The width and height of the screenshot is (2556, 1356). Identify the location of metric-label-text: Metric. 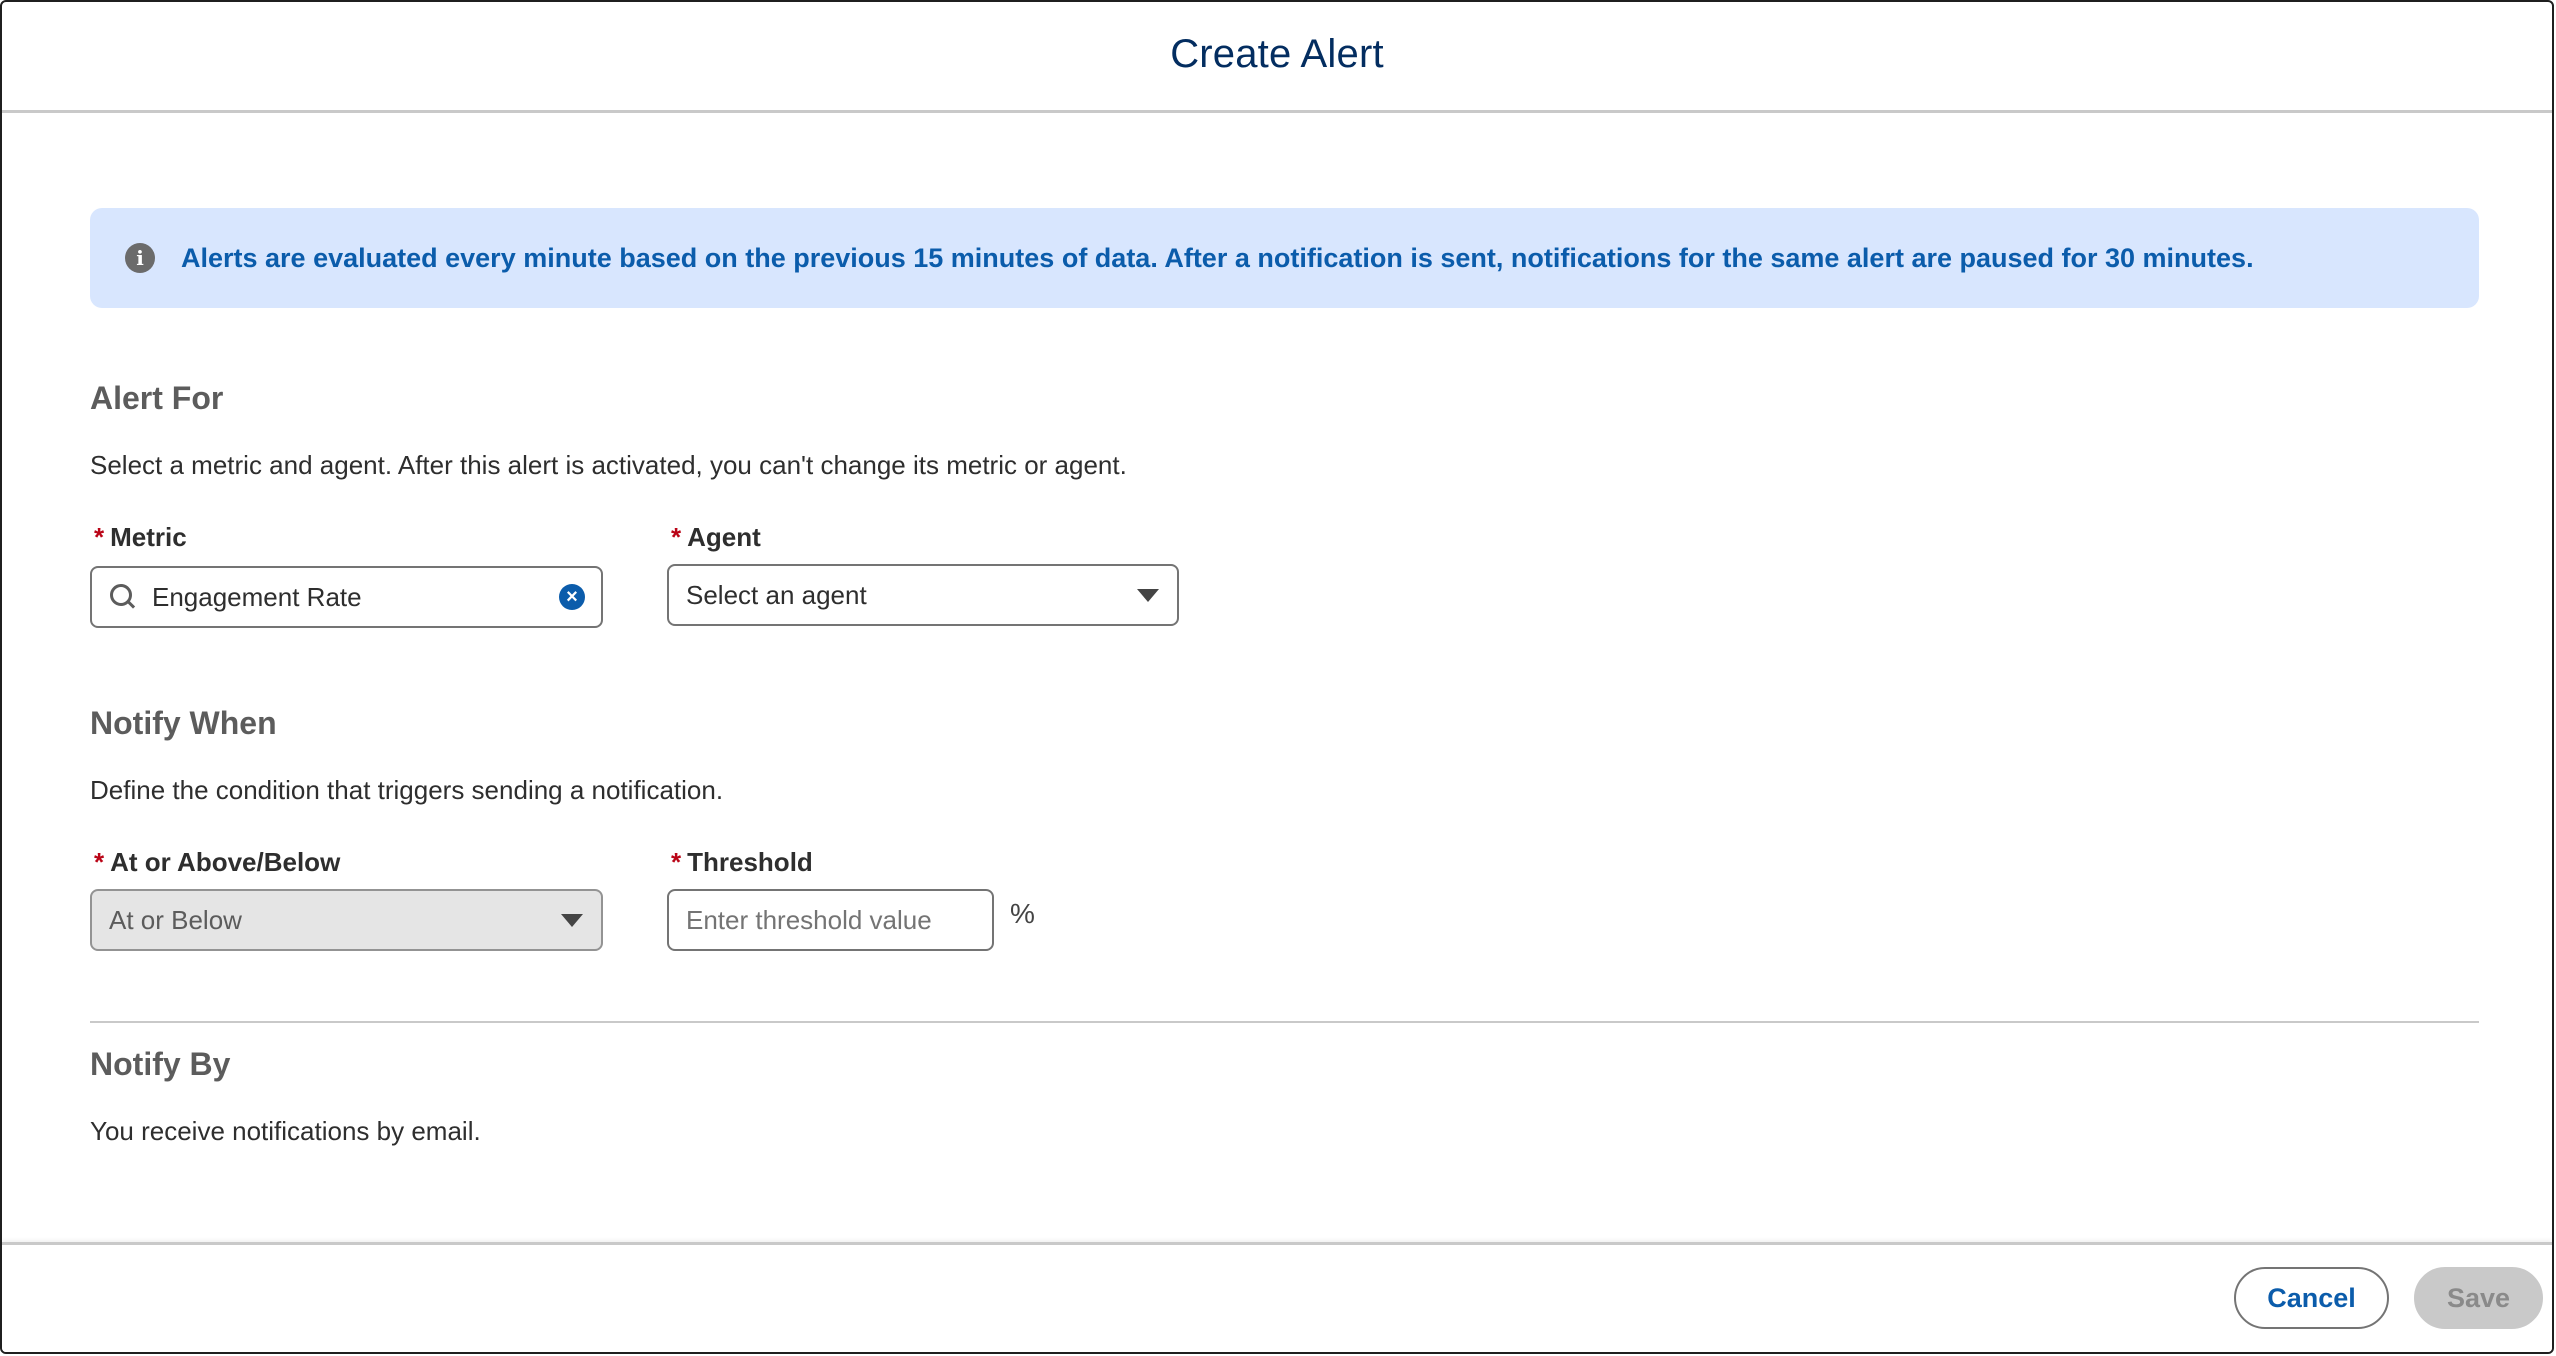
(148, 537).